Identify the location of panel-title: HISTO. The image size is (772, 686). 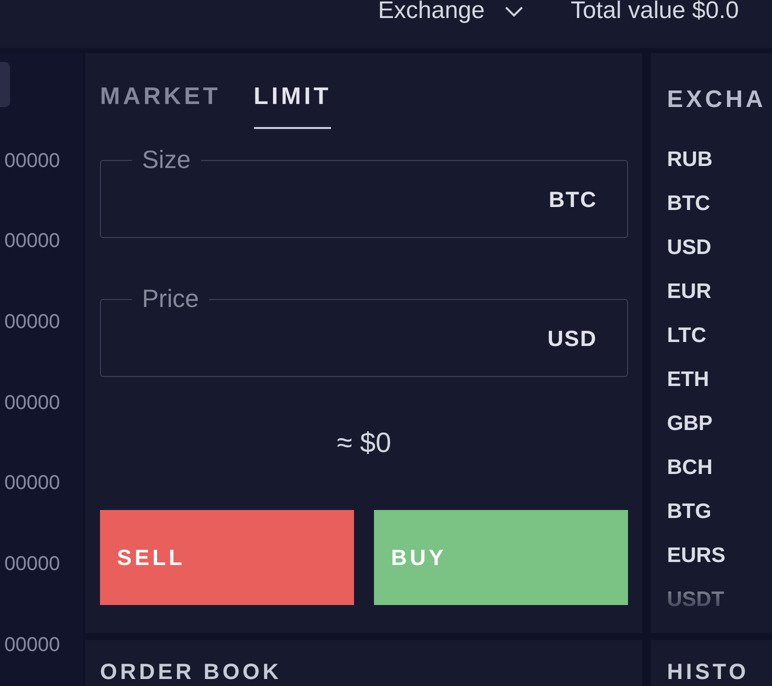
(708, 672).